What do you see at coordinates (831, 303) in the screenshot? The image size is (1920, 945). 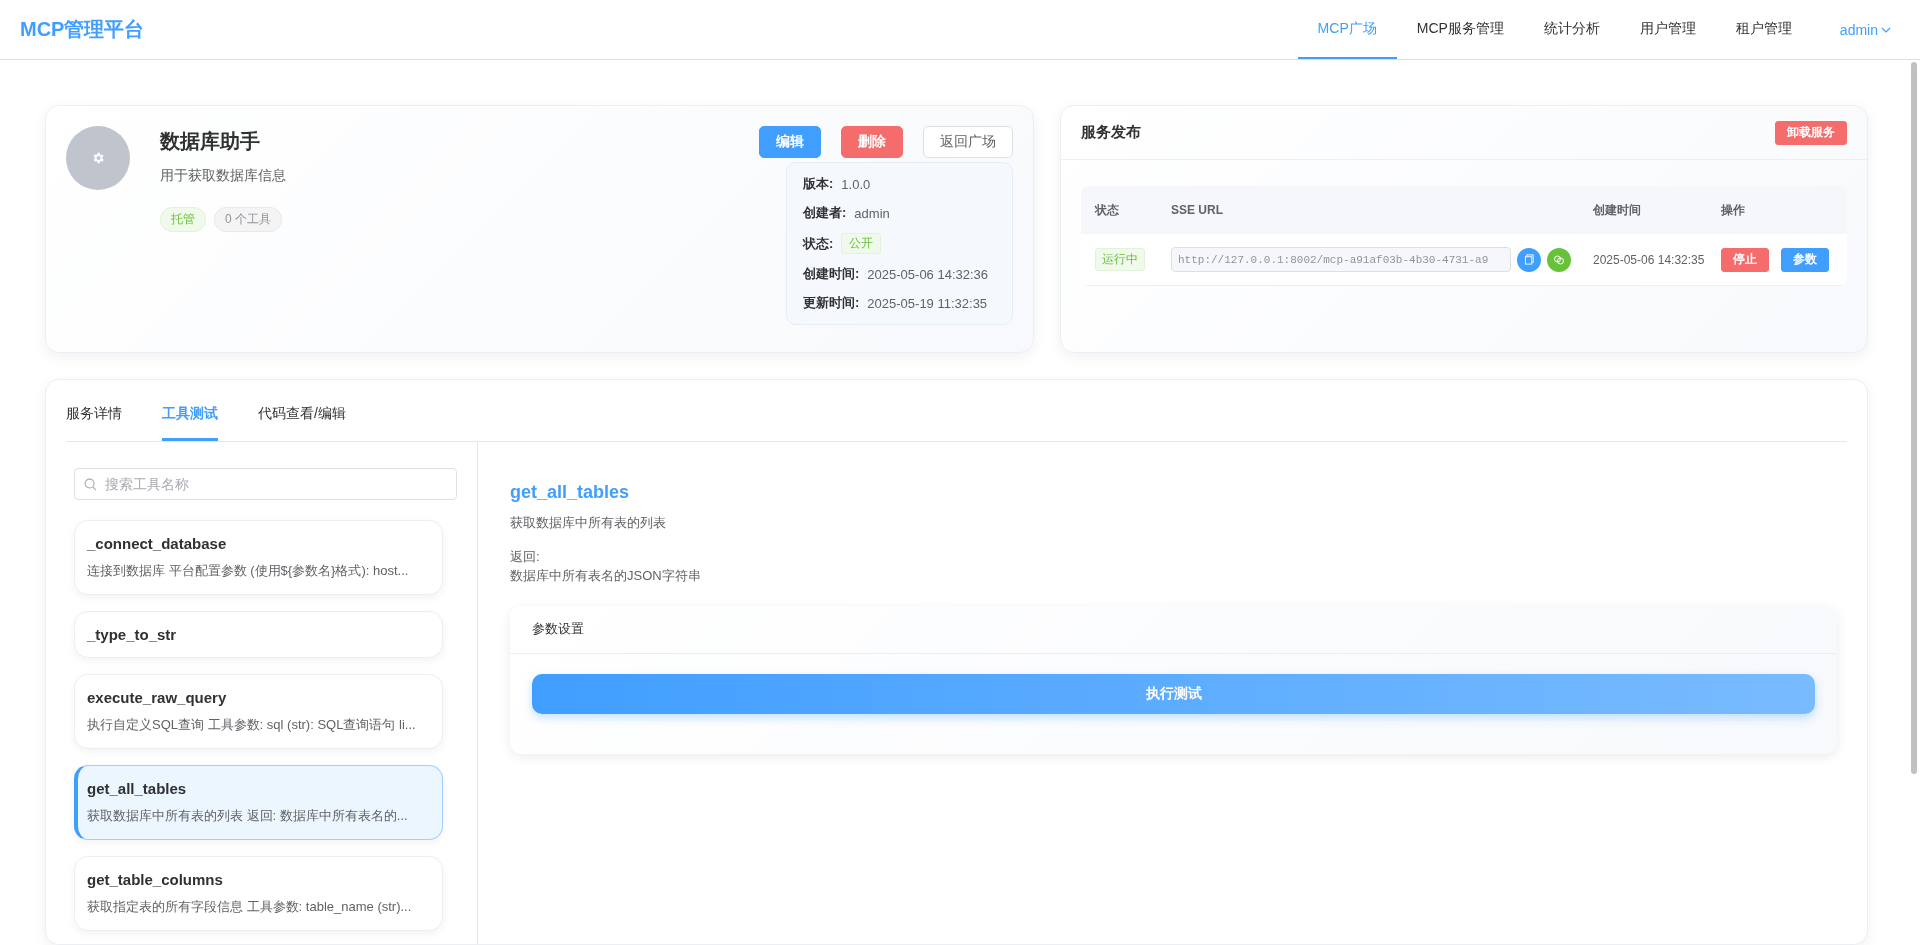 I see `meta-label: 更新时间:` at bounding box center [831, 303].